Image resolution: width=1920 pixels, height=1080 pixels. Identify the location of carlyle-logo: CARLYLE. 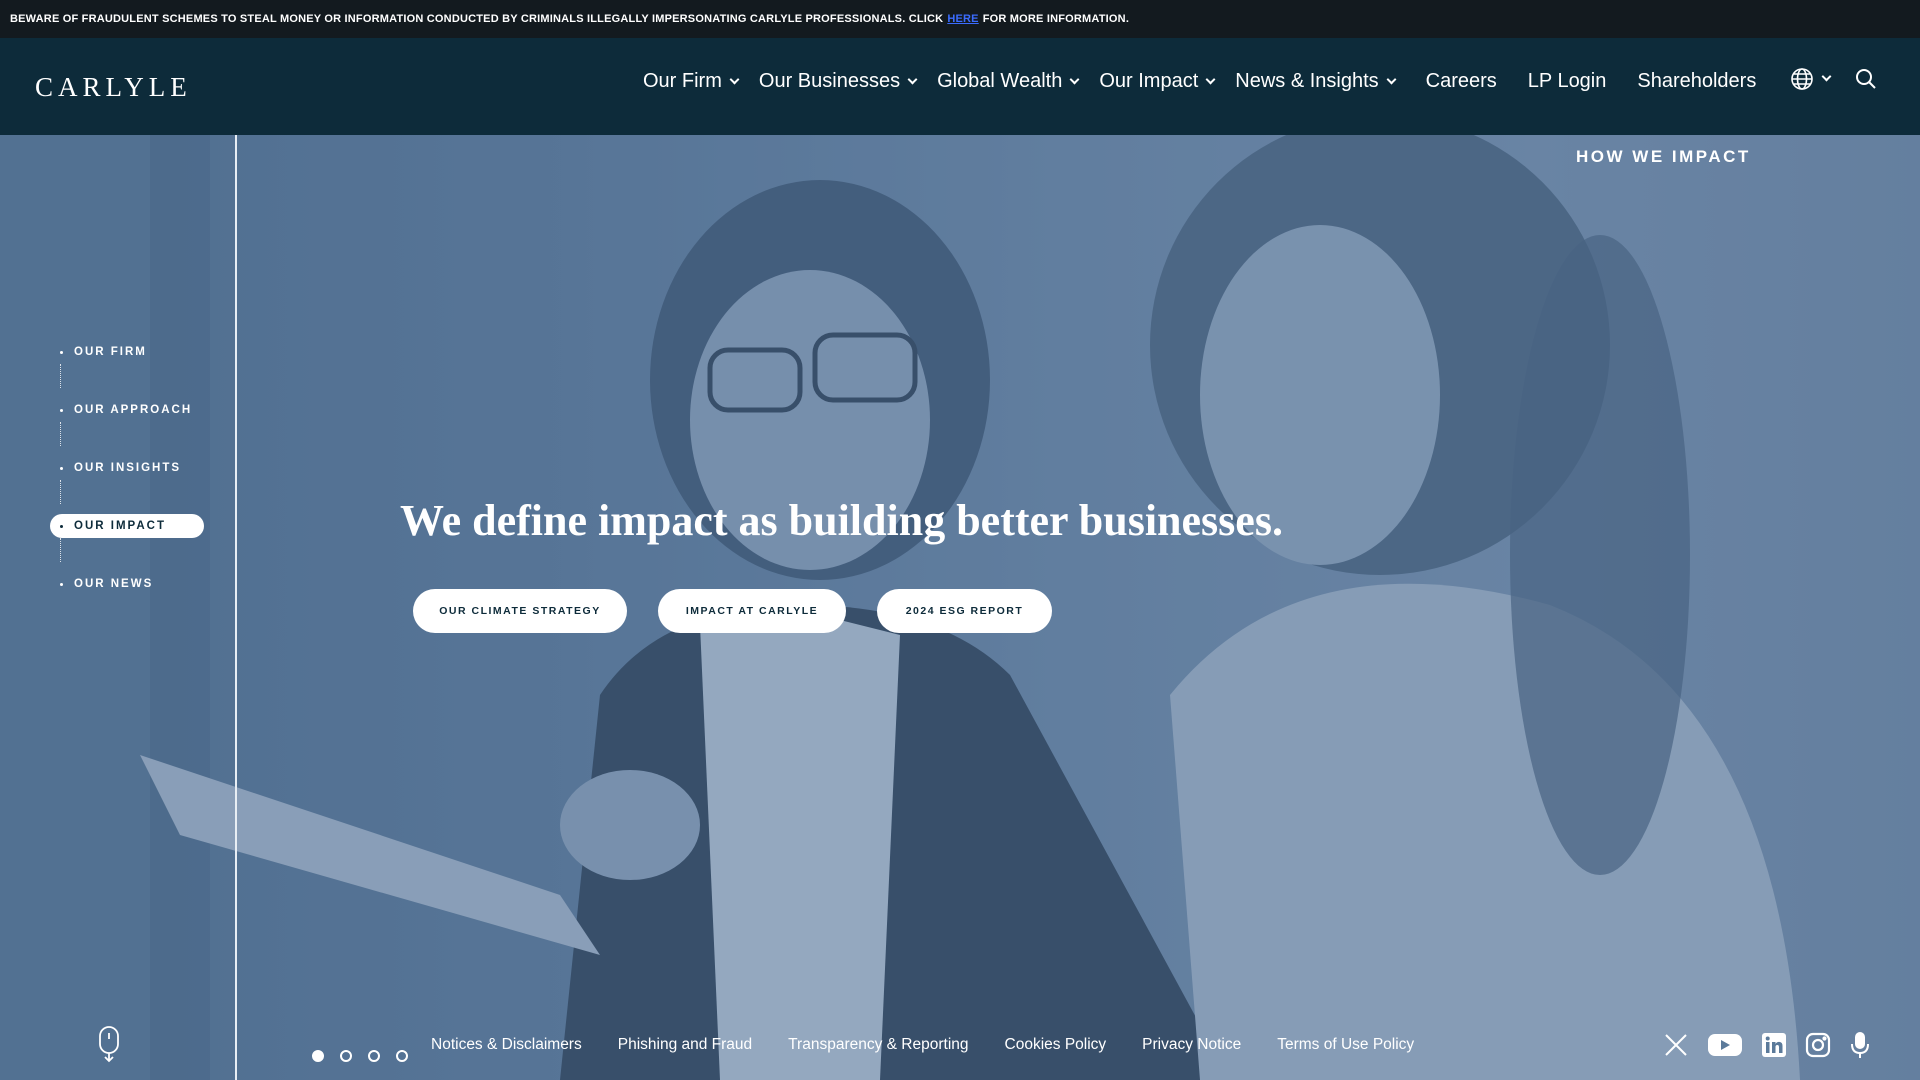
(113, 87).